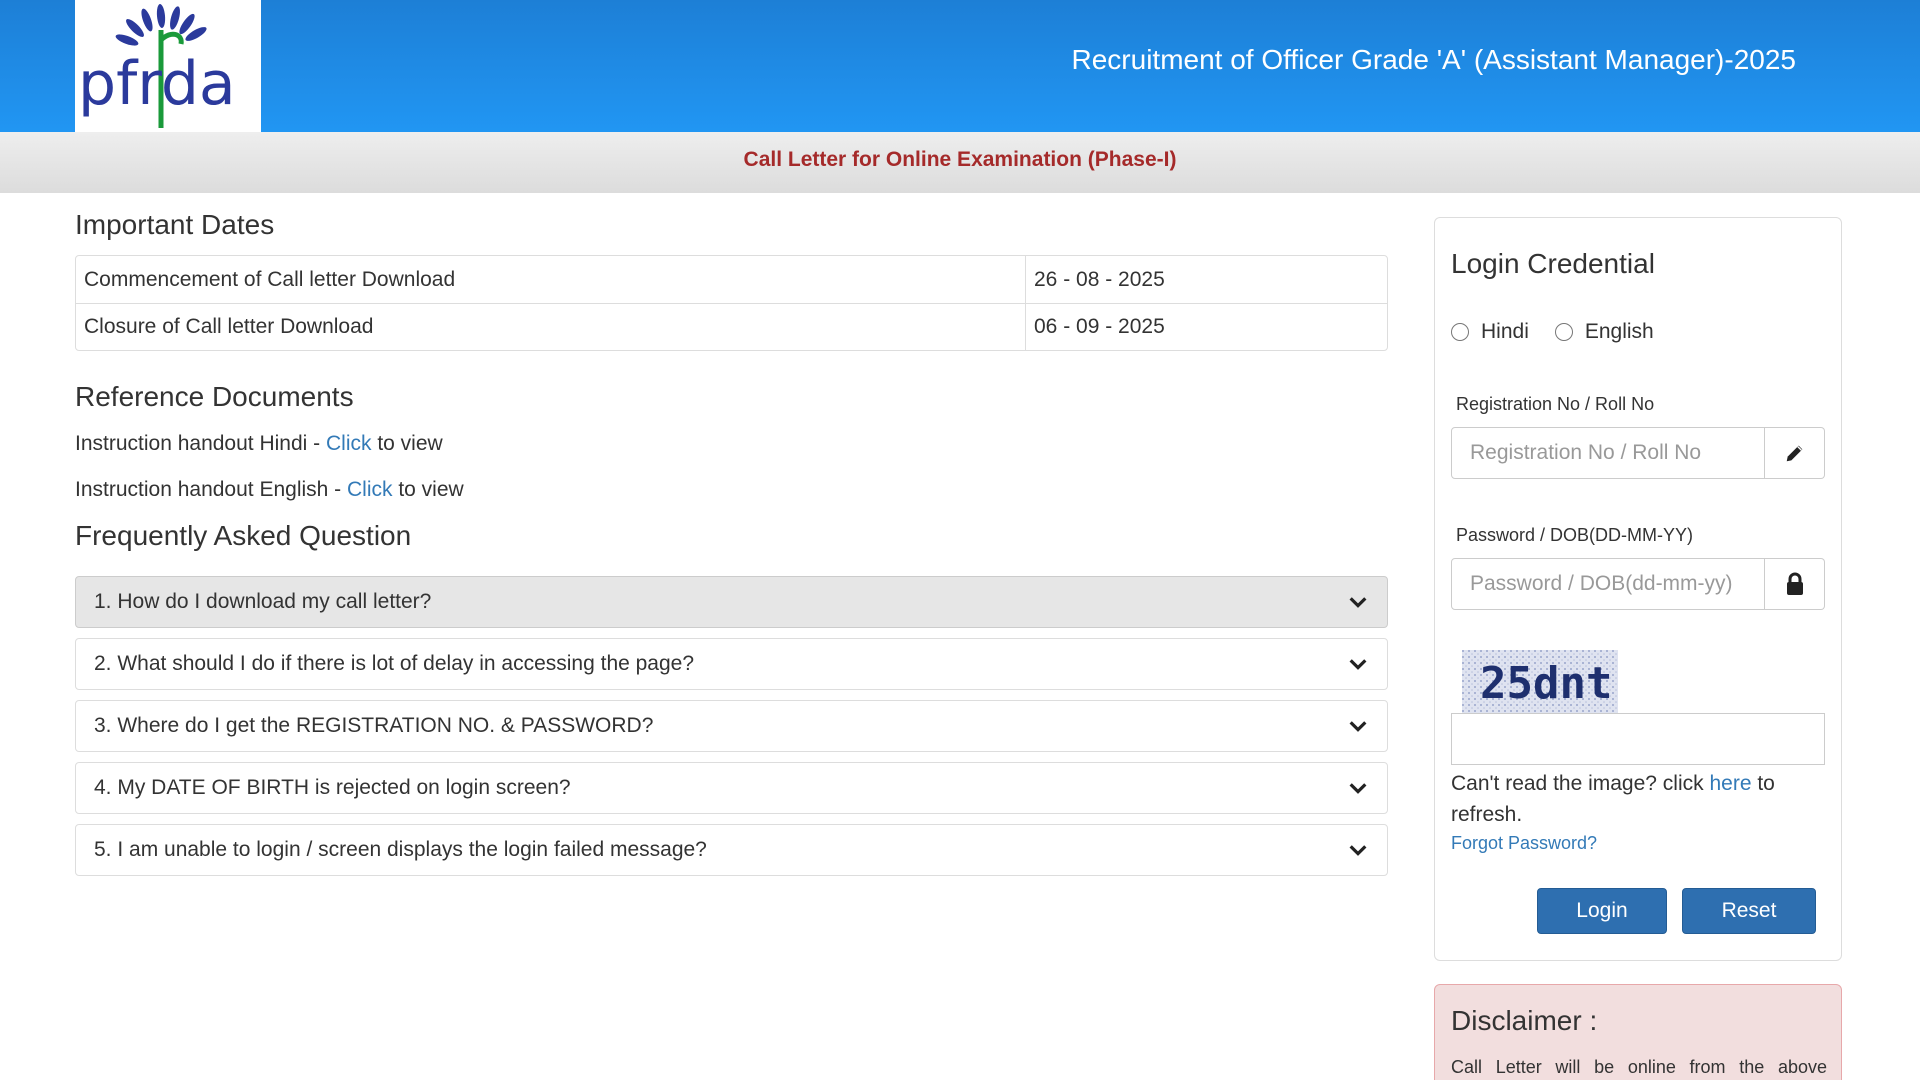 This screenshot has width=1920, height=1080. What do you see at coordinates (1608, 453) in the screenshot?
I see `registration-input: Registration No / Roll No` at bounding box center [1608, 453].